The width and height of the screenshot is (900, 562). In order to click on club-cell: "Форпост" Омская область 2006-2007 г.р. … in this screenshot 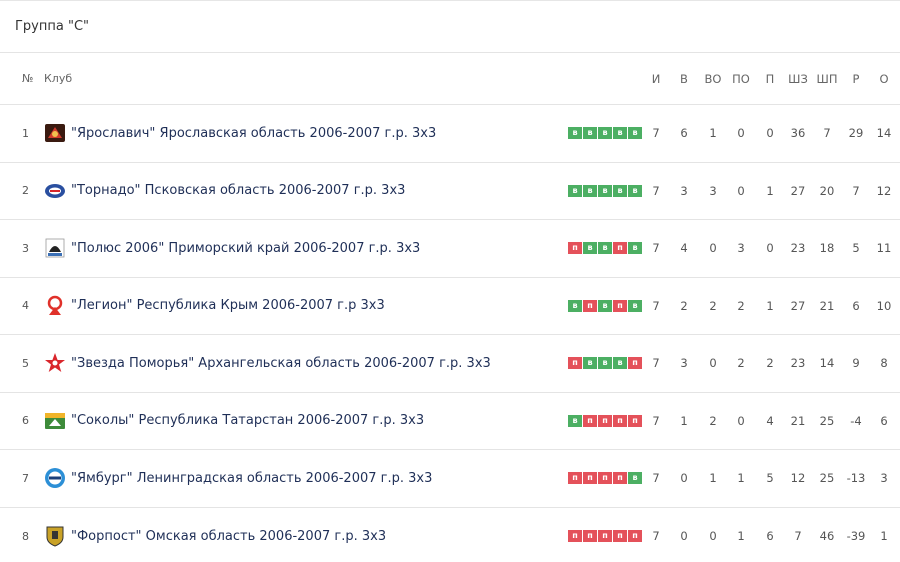, I will do `click(306, 536)`.